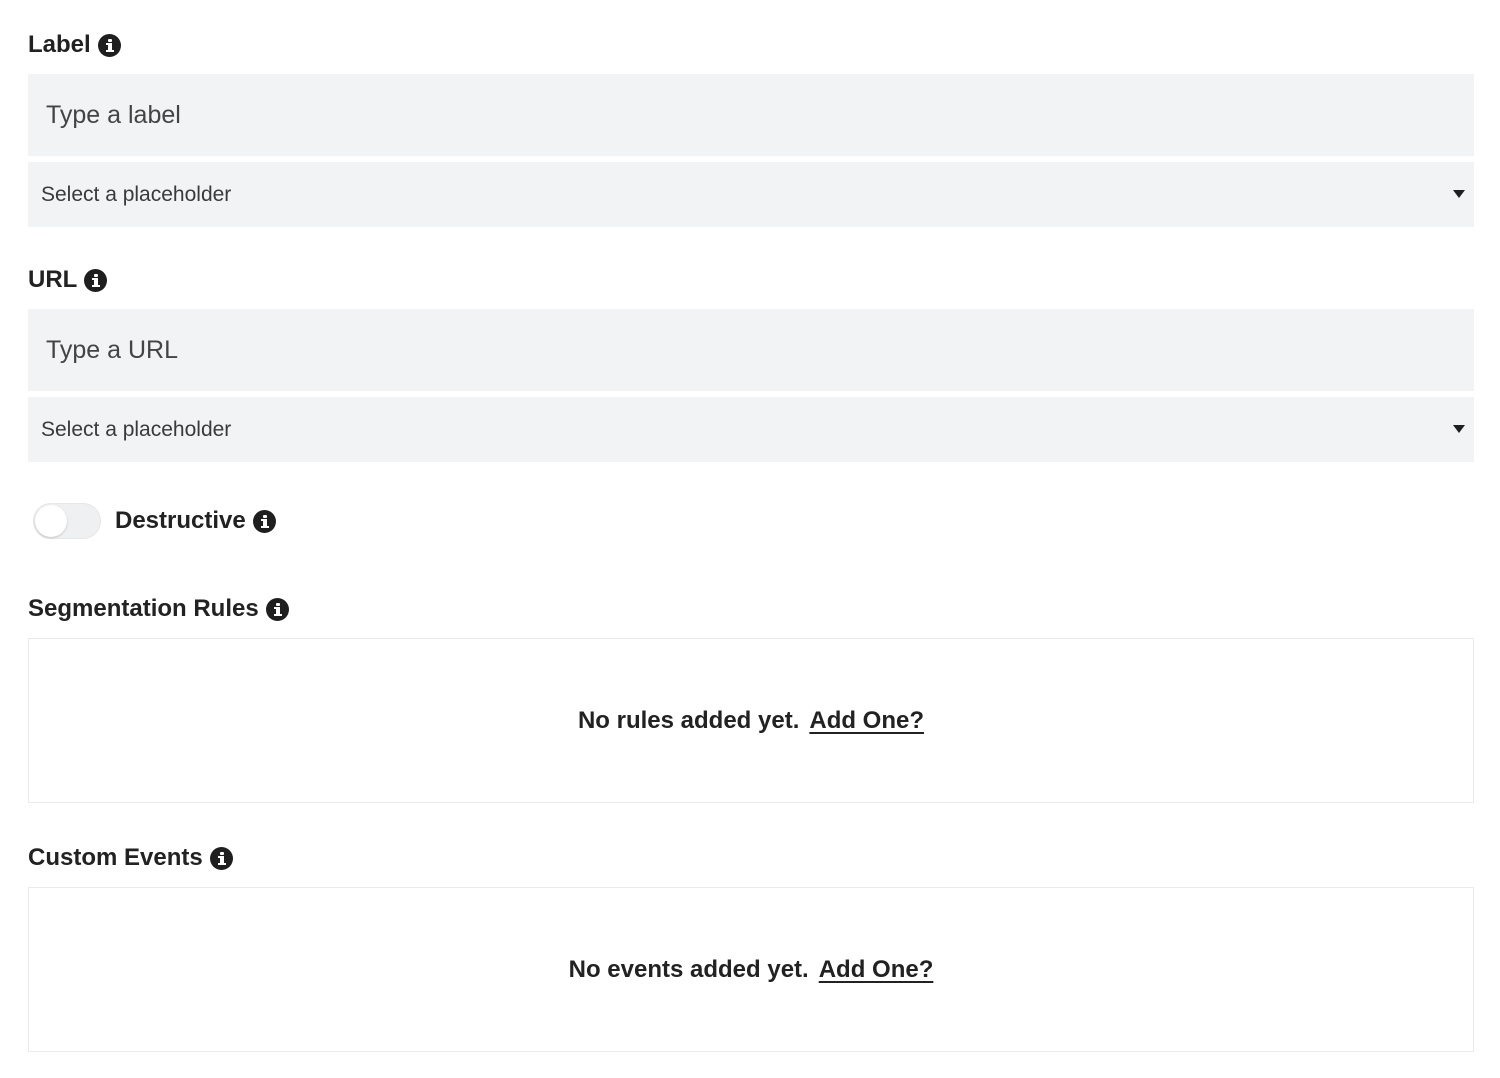 The image size is (1500, 1078). What do you see at coordinates (59, 44) in the screenshot?
I see `label-title-text: Label` at bounding box center [59, 44].